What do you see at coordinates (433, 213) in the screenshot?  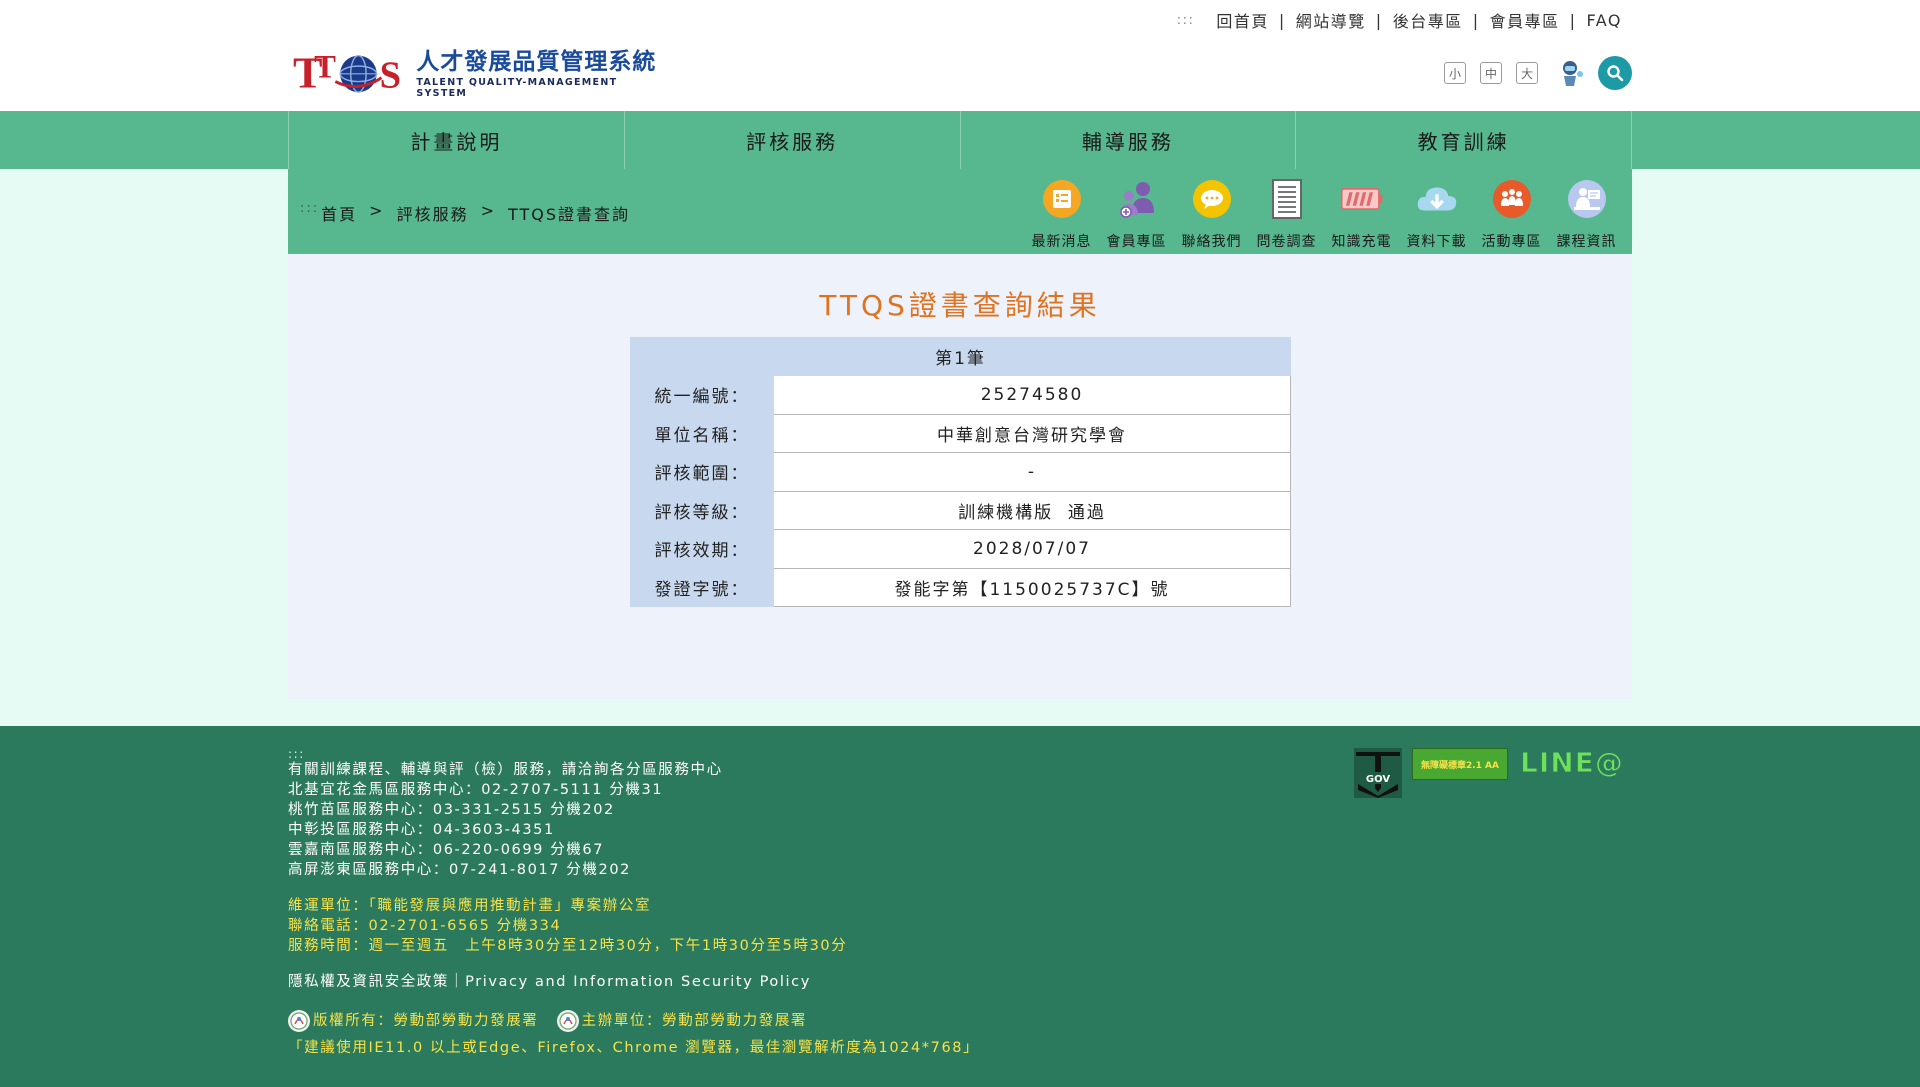 I see `breadcrumb-evaluation: 評核服務` at bounding box center [433, 213].